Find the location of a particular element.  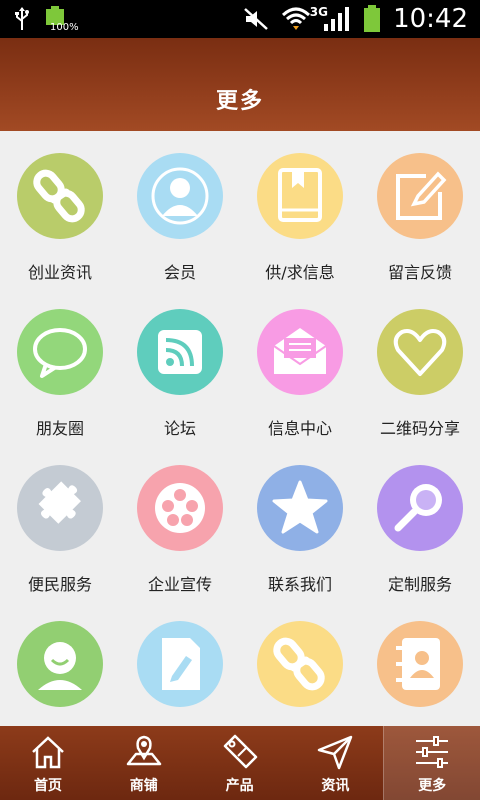

film-reel-icon is located at coordinates (180, 508).